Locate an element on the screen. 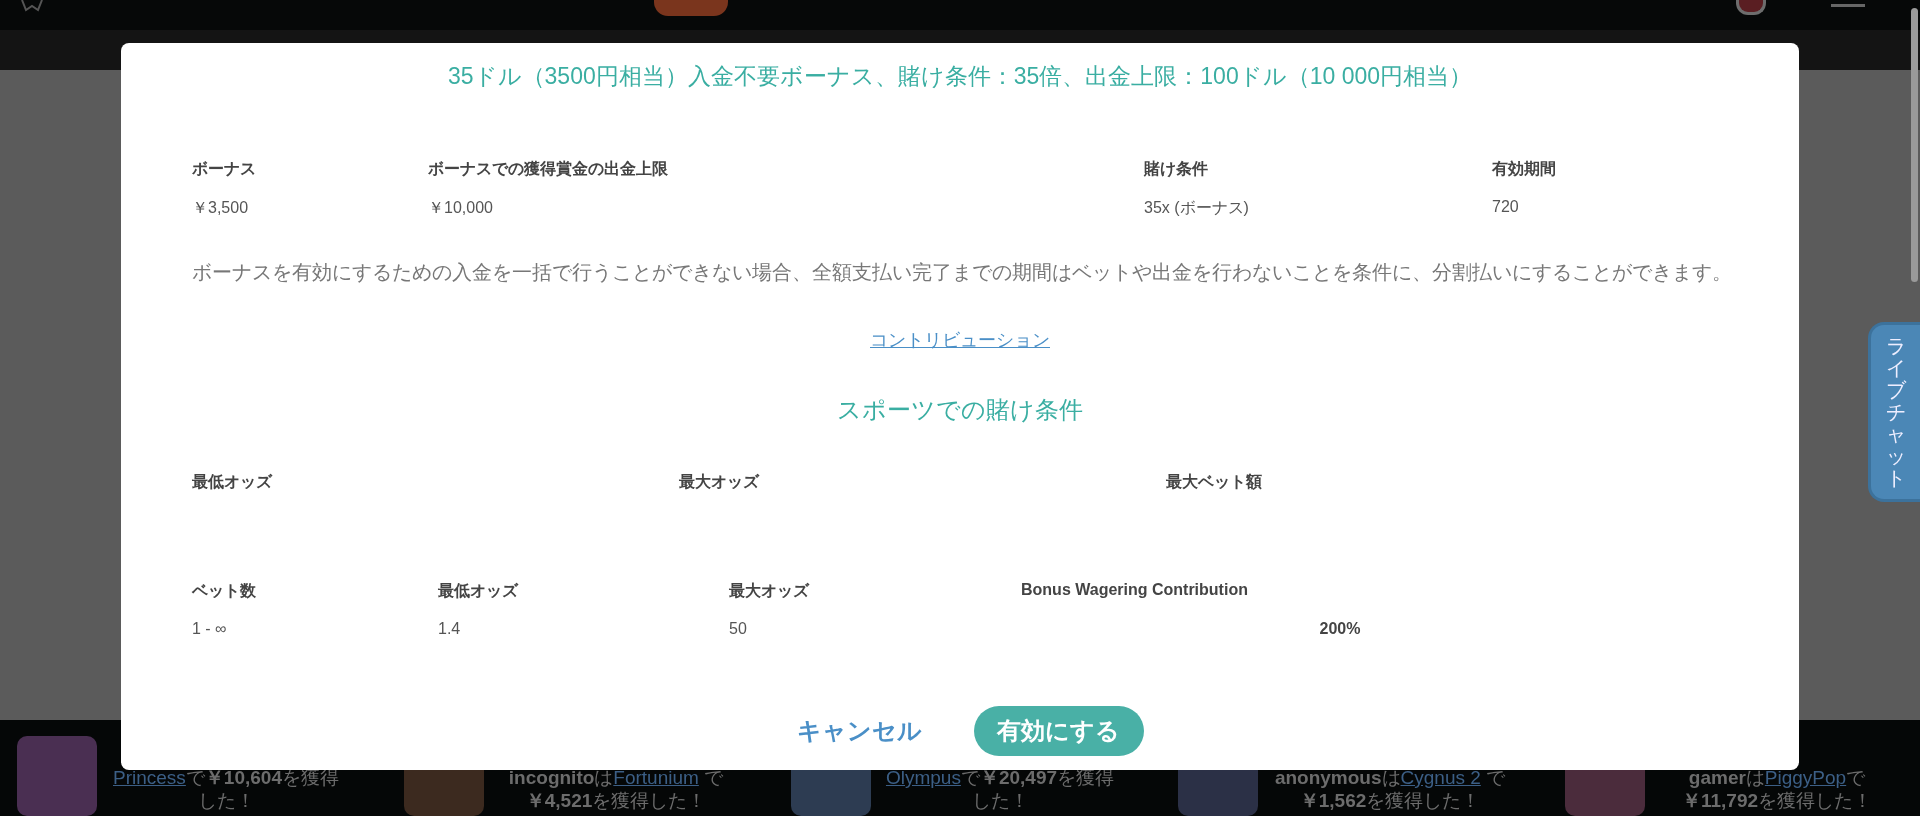  game-link: Fortunium is located at coordinates (656, 777).